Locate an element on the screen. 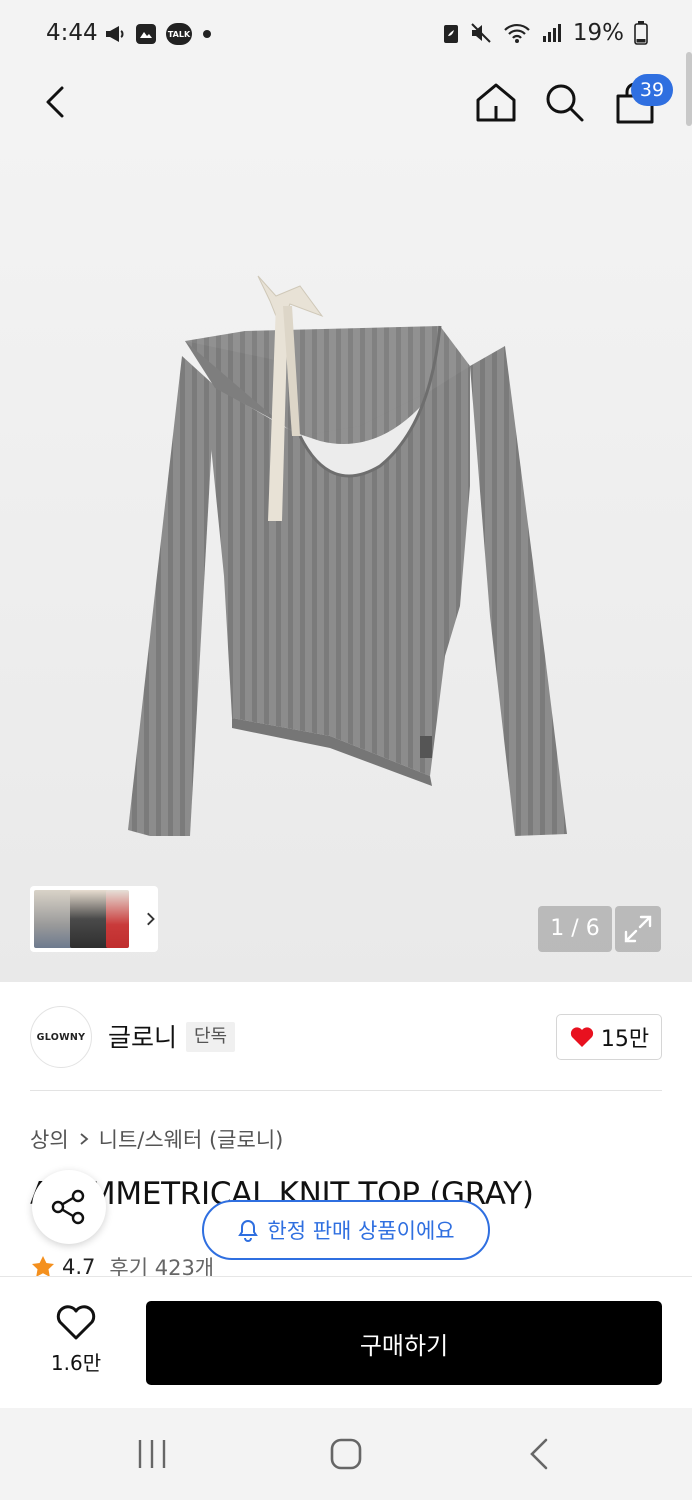 The height and width of the screenshot is (1500, 692). search-icon is located at coordinates (564, 102).